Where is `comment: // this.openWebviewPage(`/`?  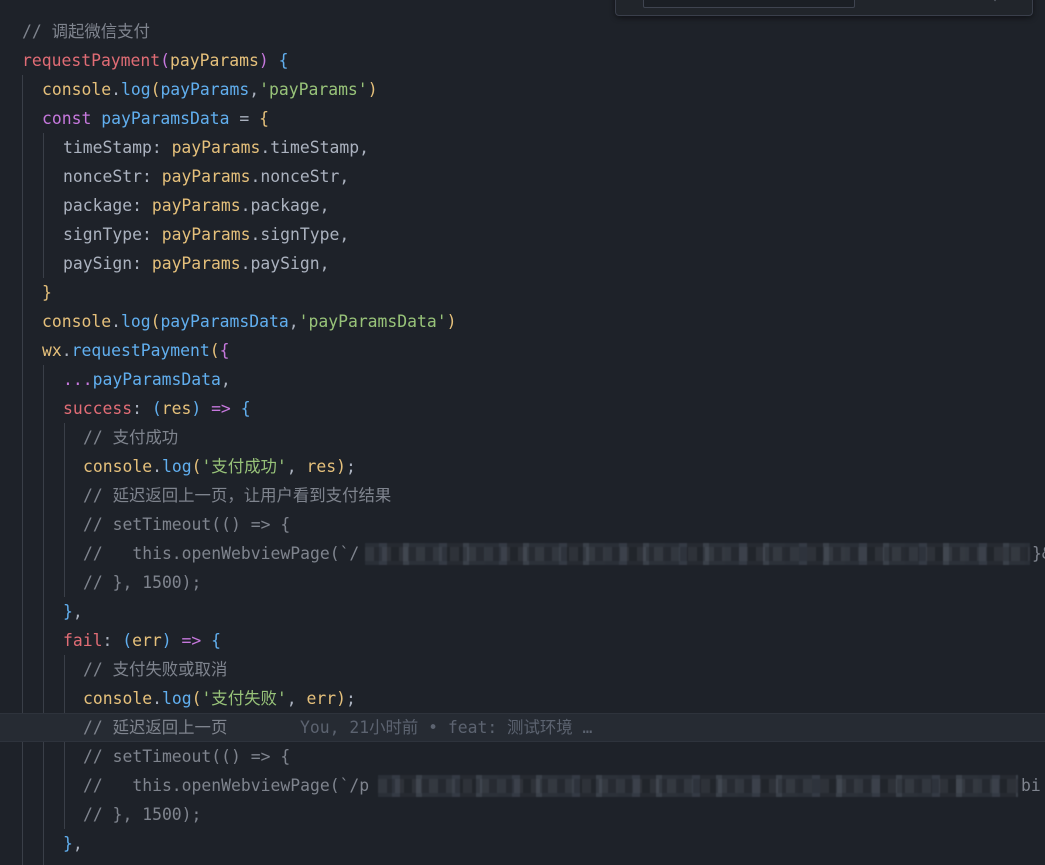
comment: // this.openWebviewPage(`/ is located at coordinates (221, 553).